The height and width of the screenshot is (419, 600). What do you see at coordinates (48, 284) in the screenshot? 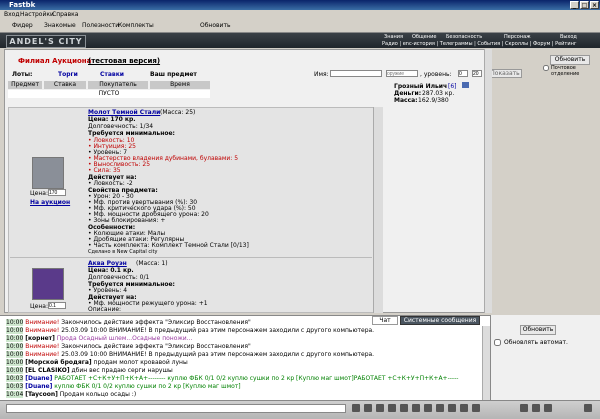
I see `ring-icon` at bounding box center [48, 284].